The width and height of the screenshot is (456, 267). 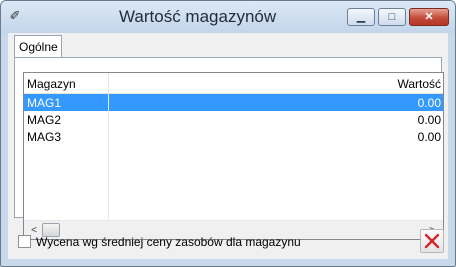 I want to click on column-gridline, so click(x=108, y=102).